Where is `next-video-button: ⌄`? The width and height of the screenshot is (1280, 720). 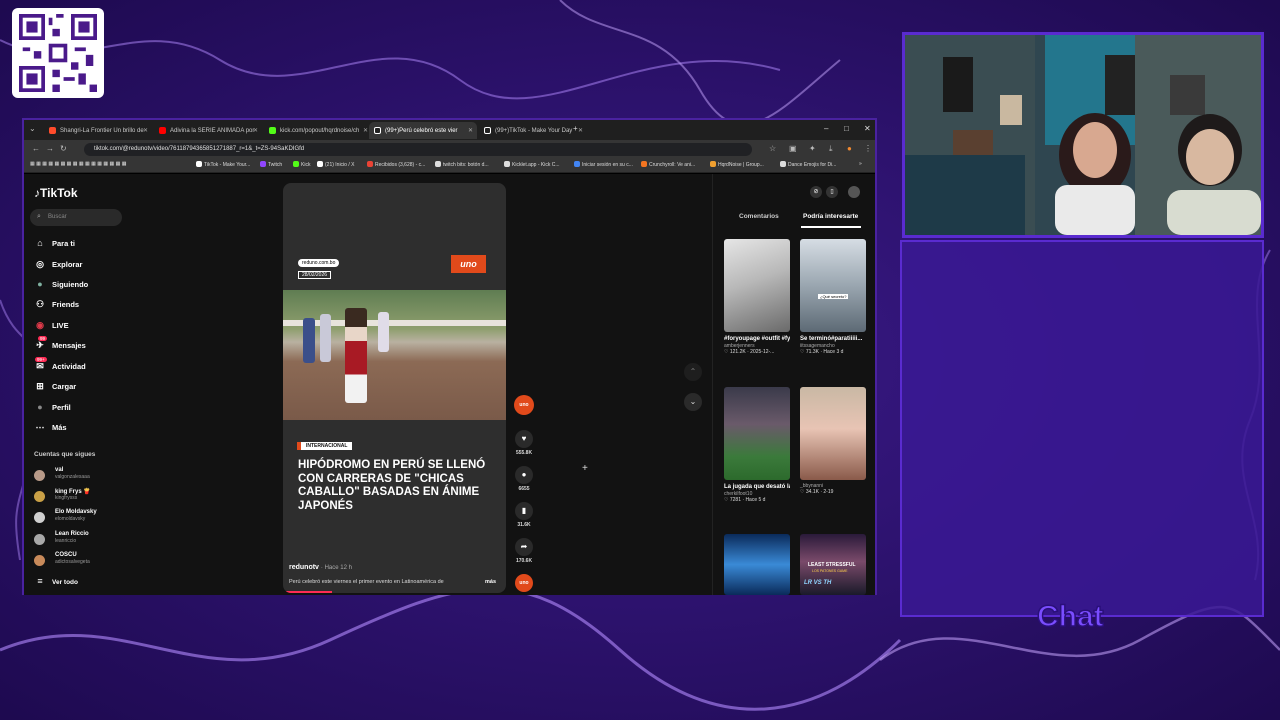
next-video-button: ⌄ is located at coordinates (693, 402).